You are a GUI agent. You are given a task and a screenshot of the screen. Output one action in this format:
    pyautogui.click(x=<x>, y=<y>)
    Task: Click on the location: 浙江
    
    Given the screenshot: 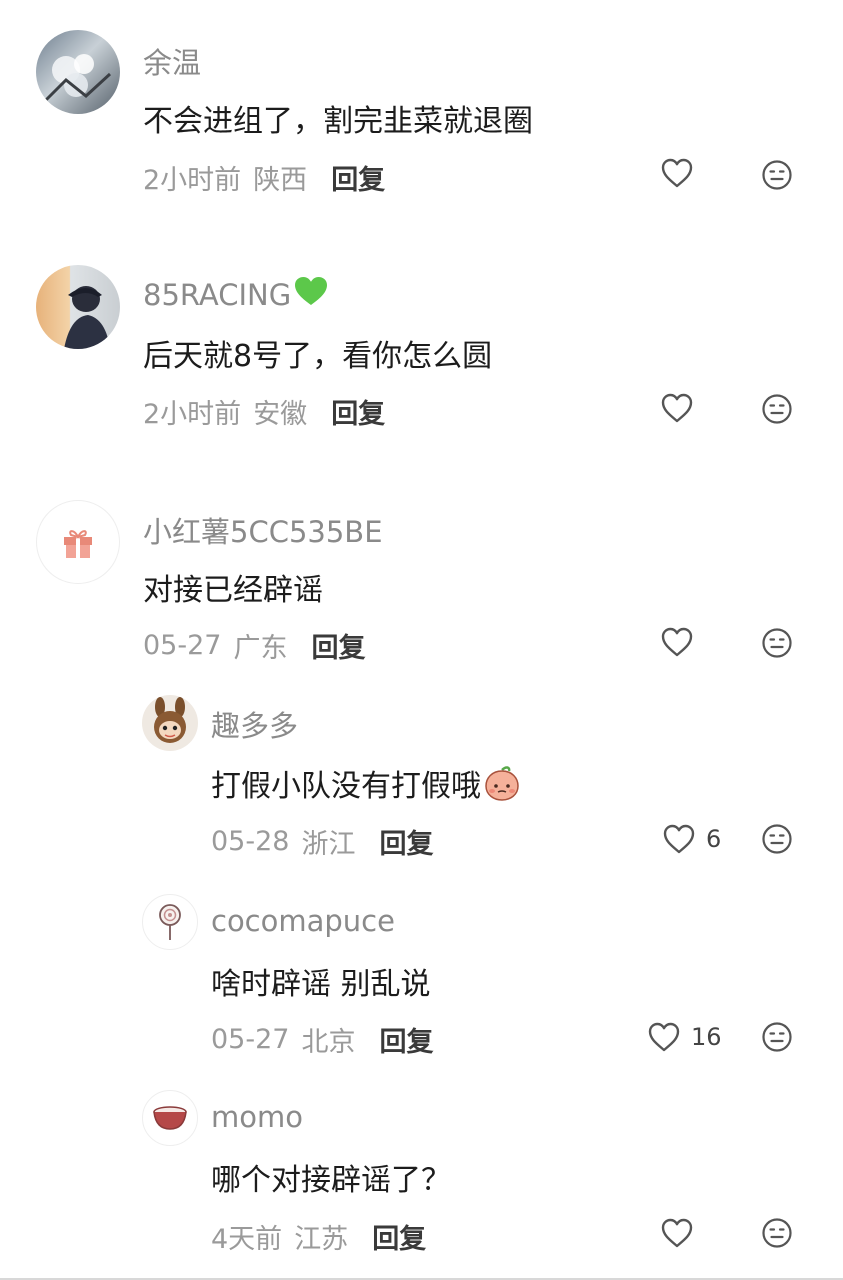 What is the action you would take?
    pyautogui.click(x=328, y=844)
    